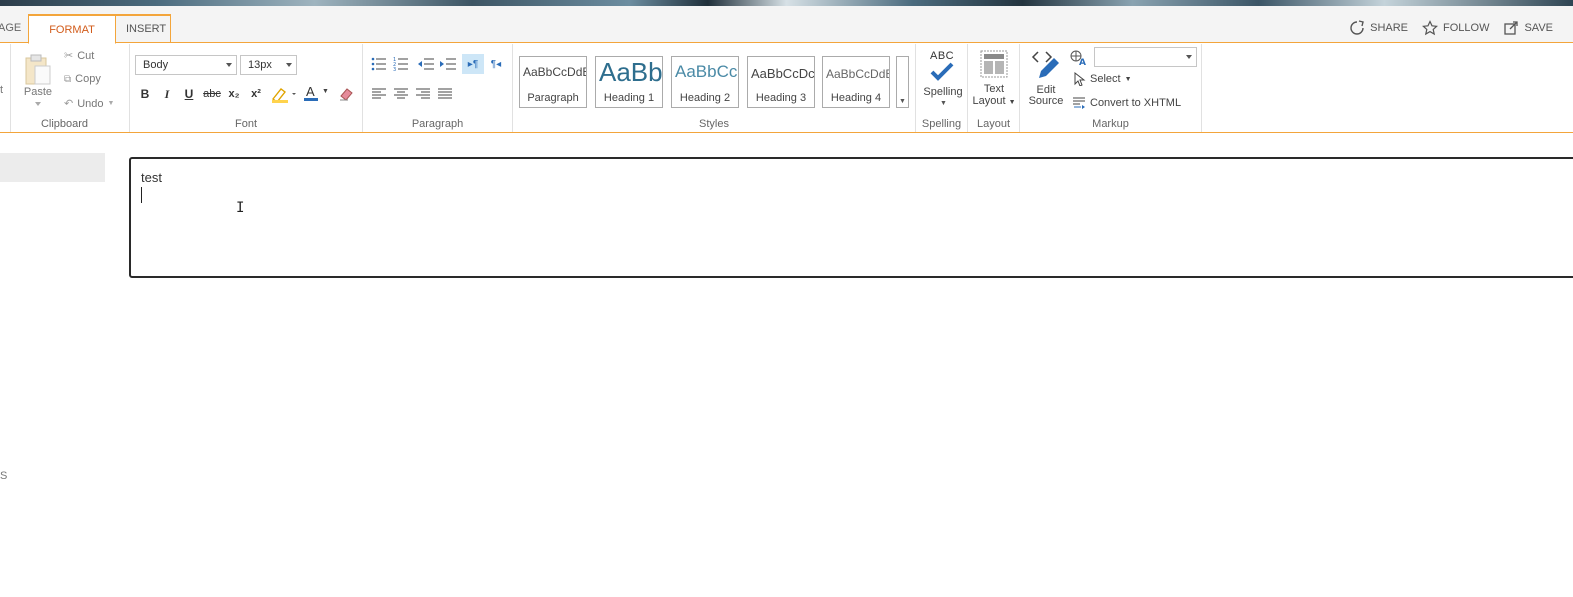  Describe the element at coordinates (1046, 101) in the screenshot. I see `edit-source-label-line2: Source` at that location.